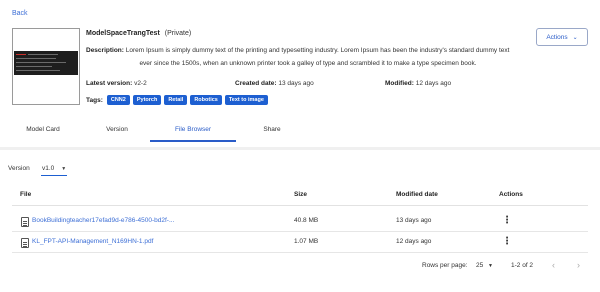  What do you see at coordinates (123, 33) in the screenshot?
I see `model-name: ModelSpaceTrangTest` at bounding box center [123, 33].